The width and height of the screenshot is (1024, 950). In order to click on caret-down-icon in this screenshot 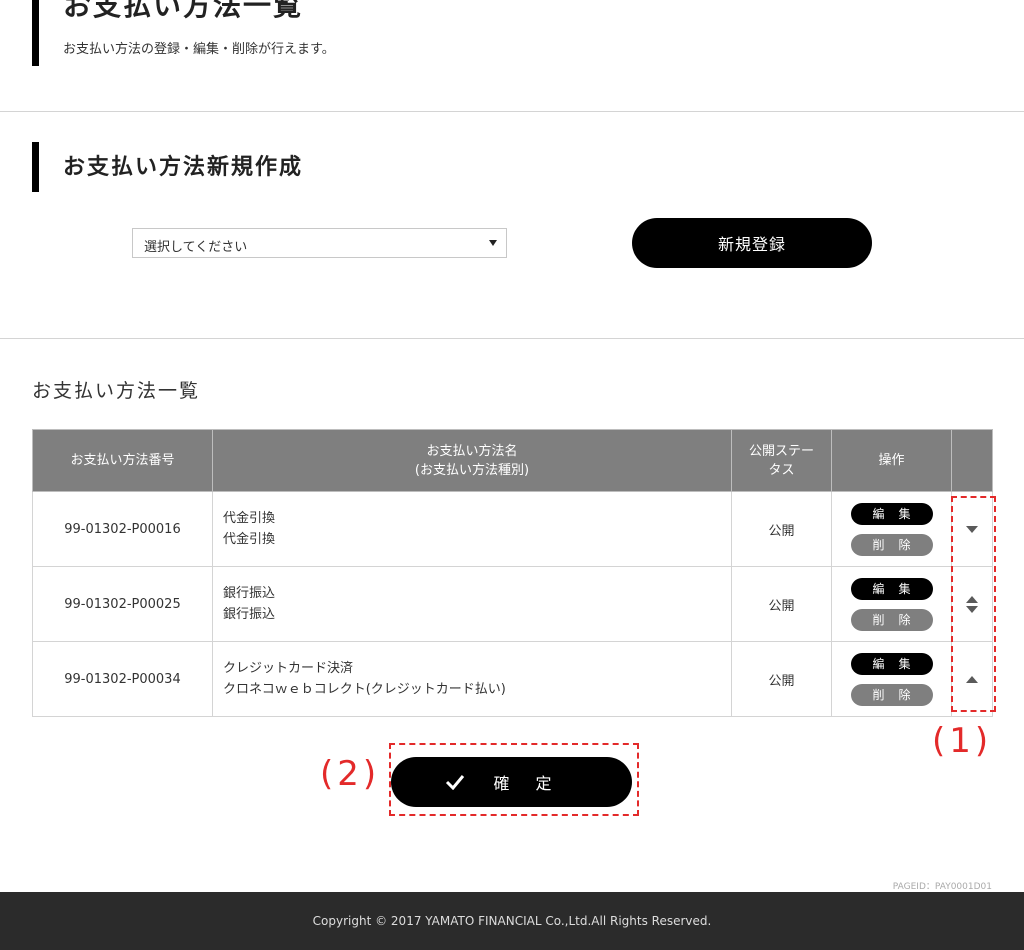, I will do `click(493, 243)`.